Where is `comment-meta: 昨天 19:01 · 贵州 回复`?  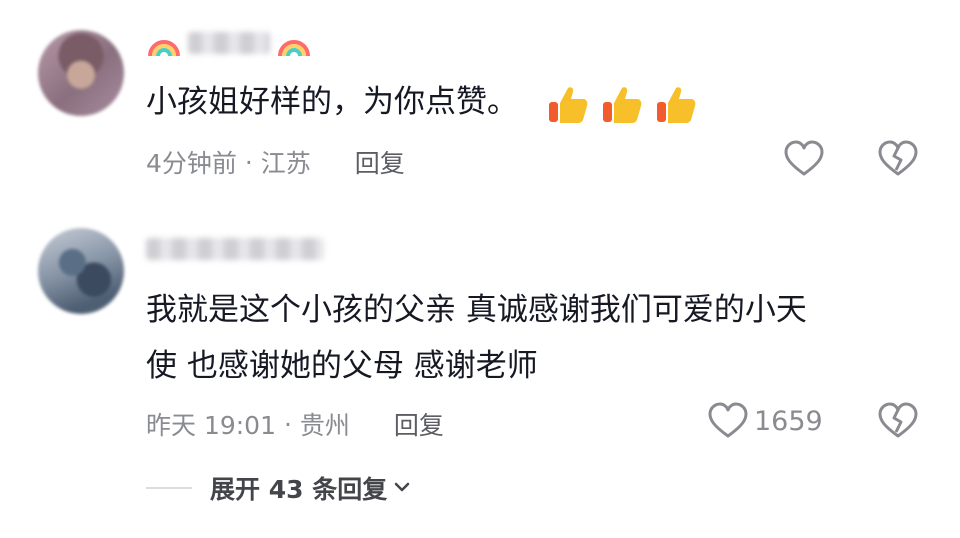 comment-meta: 昨天 19:01 · 贵州 回复 is located at coordinates (295, 424).